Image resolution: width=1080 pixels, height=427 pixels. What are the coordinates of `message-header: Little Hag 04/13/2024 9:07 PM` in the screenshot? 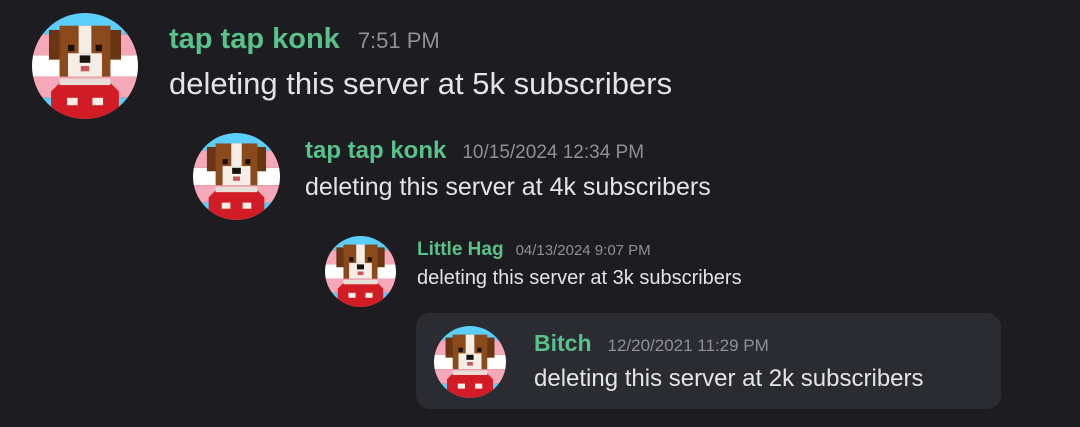 It's located at (579, 250).